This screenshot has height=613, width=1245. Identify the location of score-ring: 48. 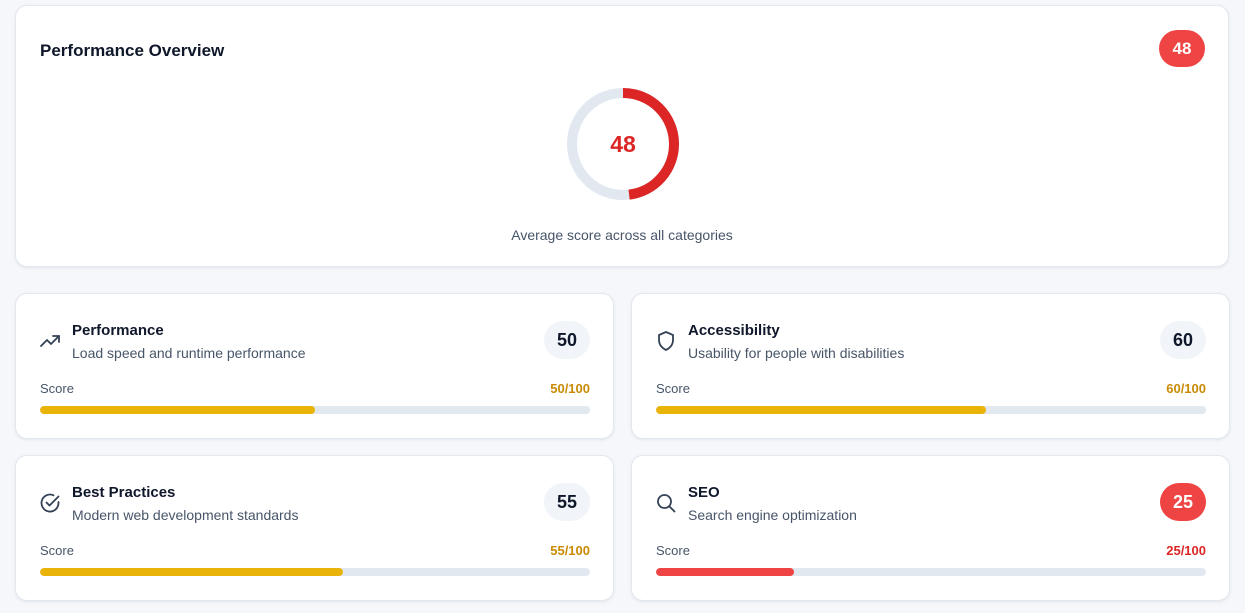
(623, 144).